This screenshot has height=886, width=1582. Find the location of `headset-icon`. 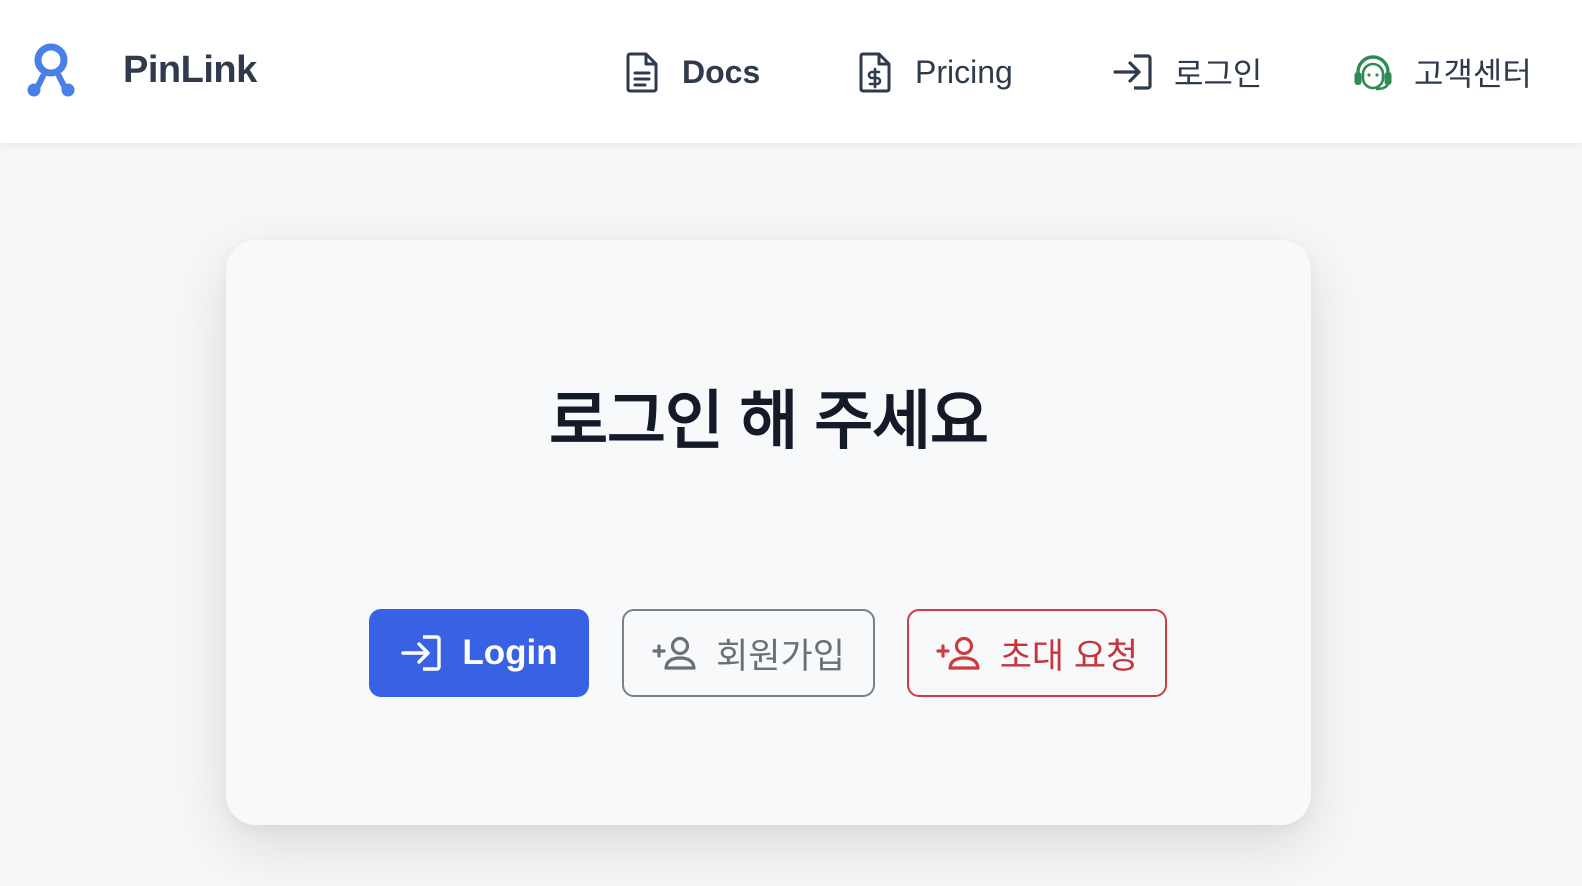

headset-icon is located at coordinates (1373, 73).